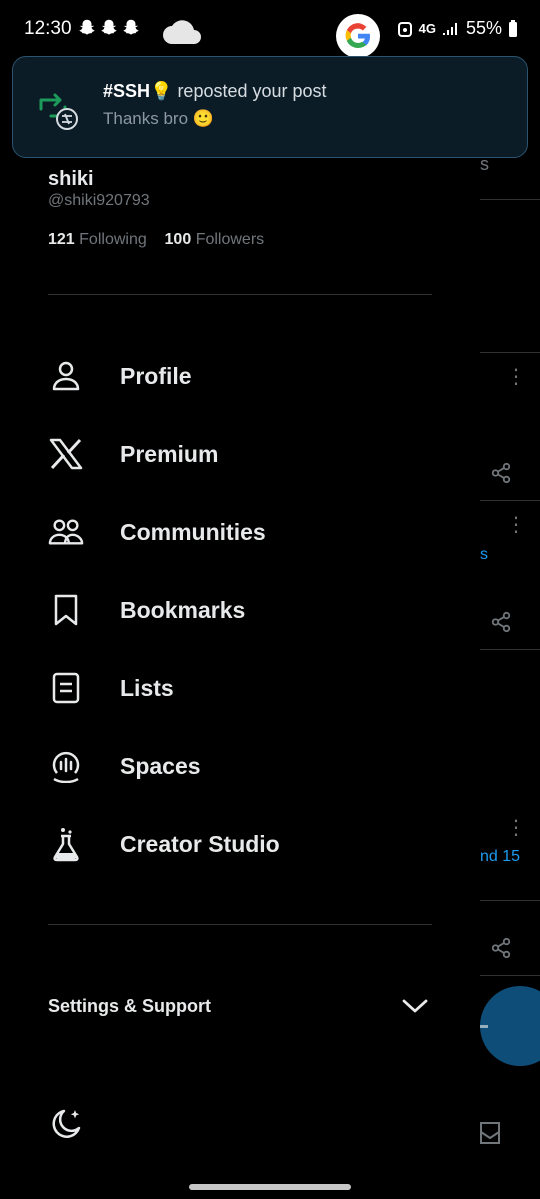  What do you see at coordinates (490, 1133) in the screenshot?
I see `messages-icon` at bounding box center [490, 1133].